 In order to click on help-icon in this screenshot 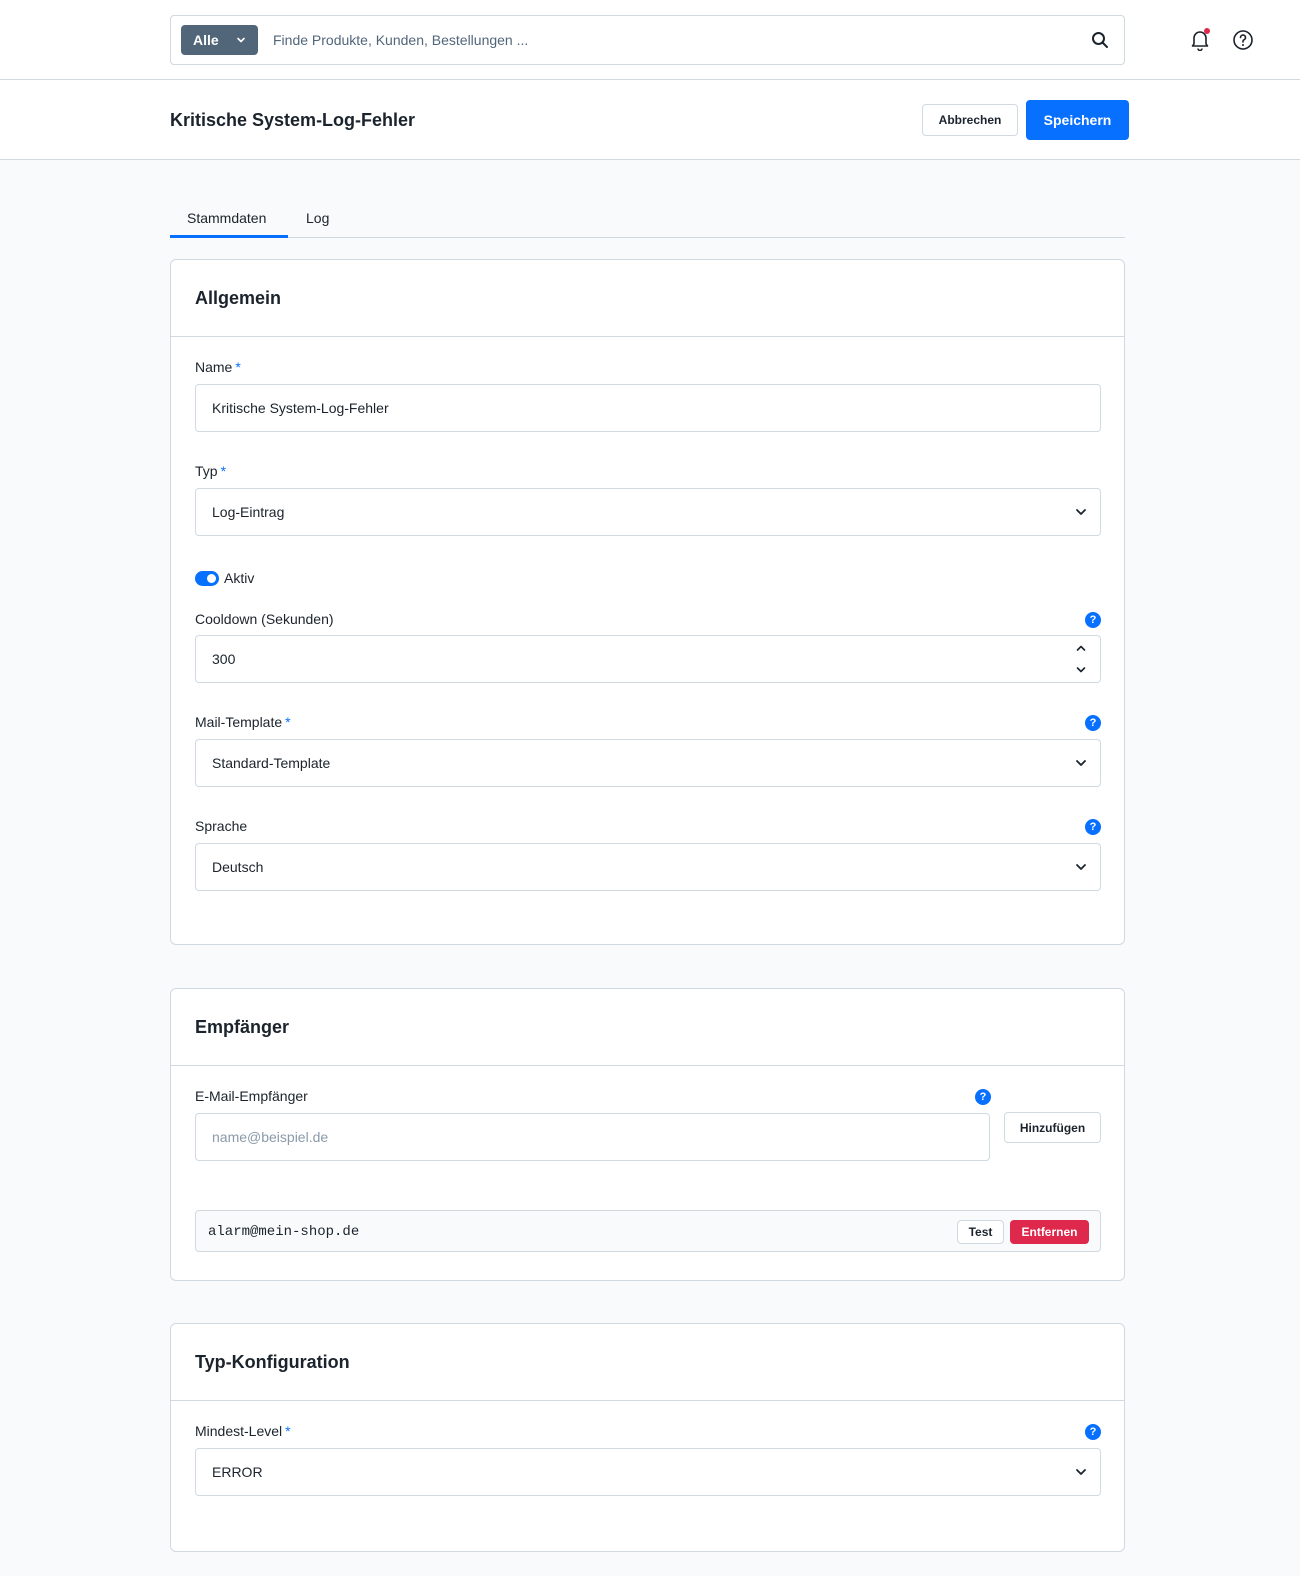, I will do `click(1243, 40)`.